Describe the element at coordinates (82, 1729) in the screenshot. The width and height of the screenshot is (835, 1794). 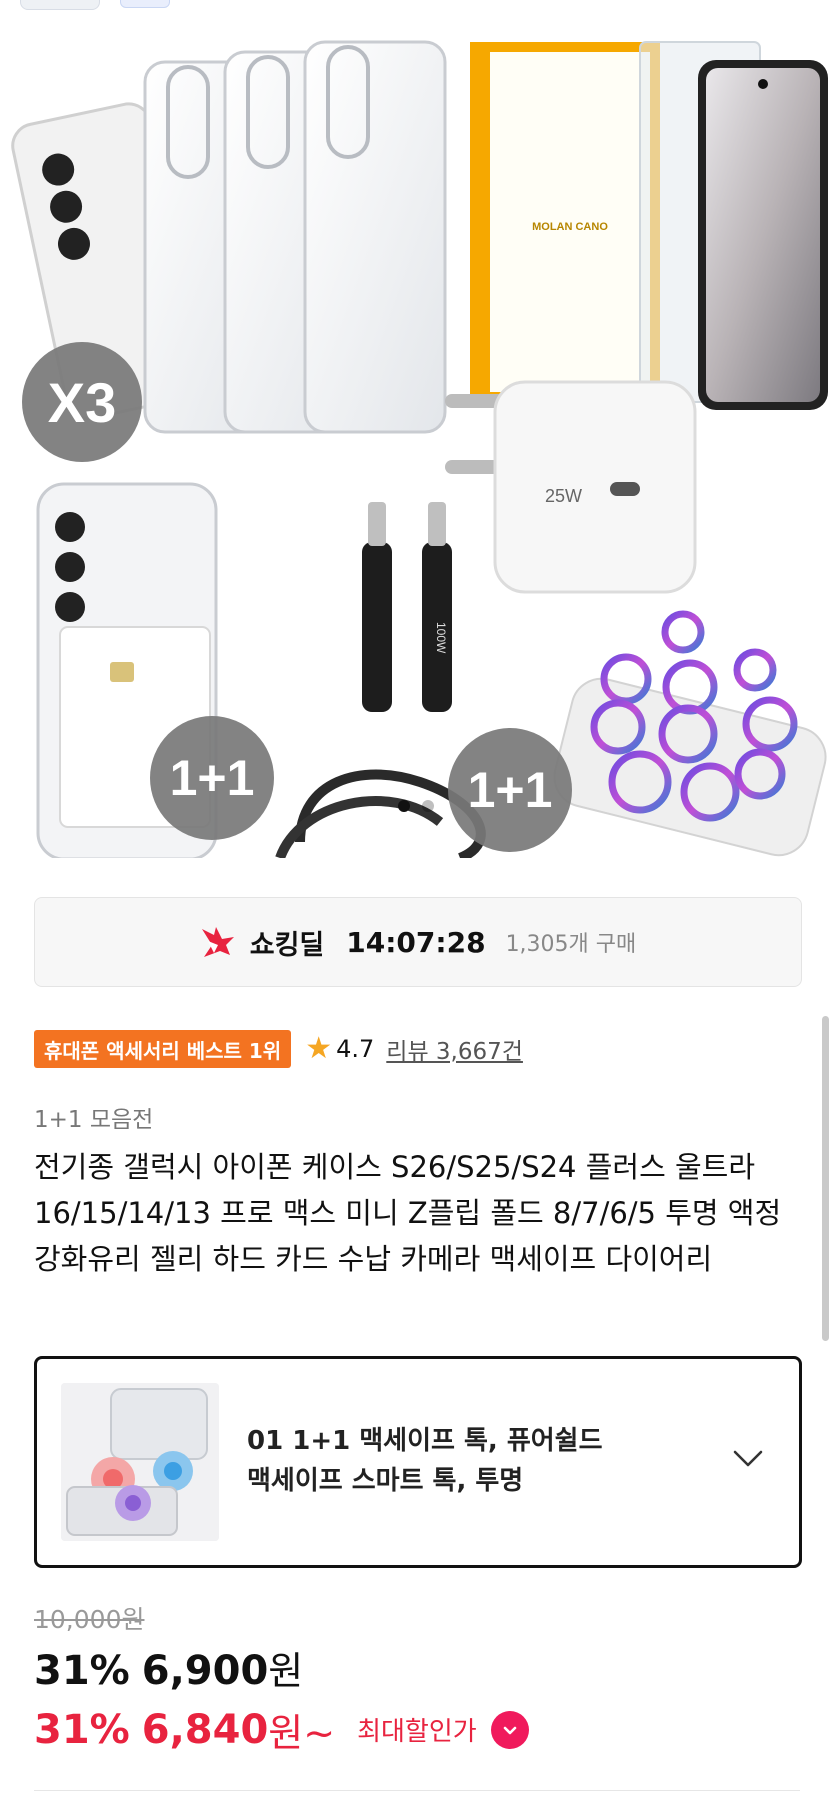
I see `max-discount-percent: 31%` at that location.